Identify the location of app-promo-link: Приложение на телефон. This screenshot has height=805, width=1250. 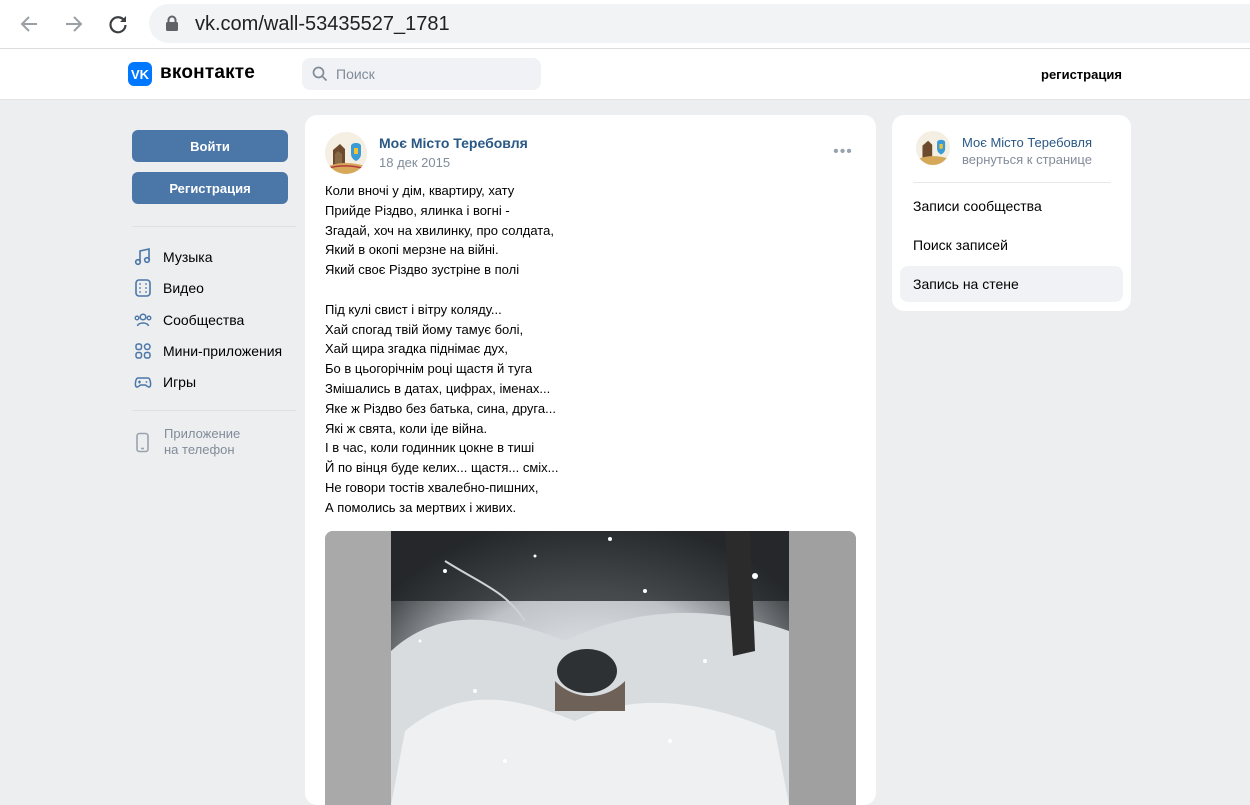
(214, 443).